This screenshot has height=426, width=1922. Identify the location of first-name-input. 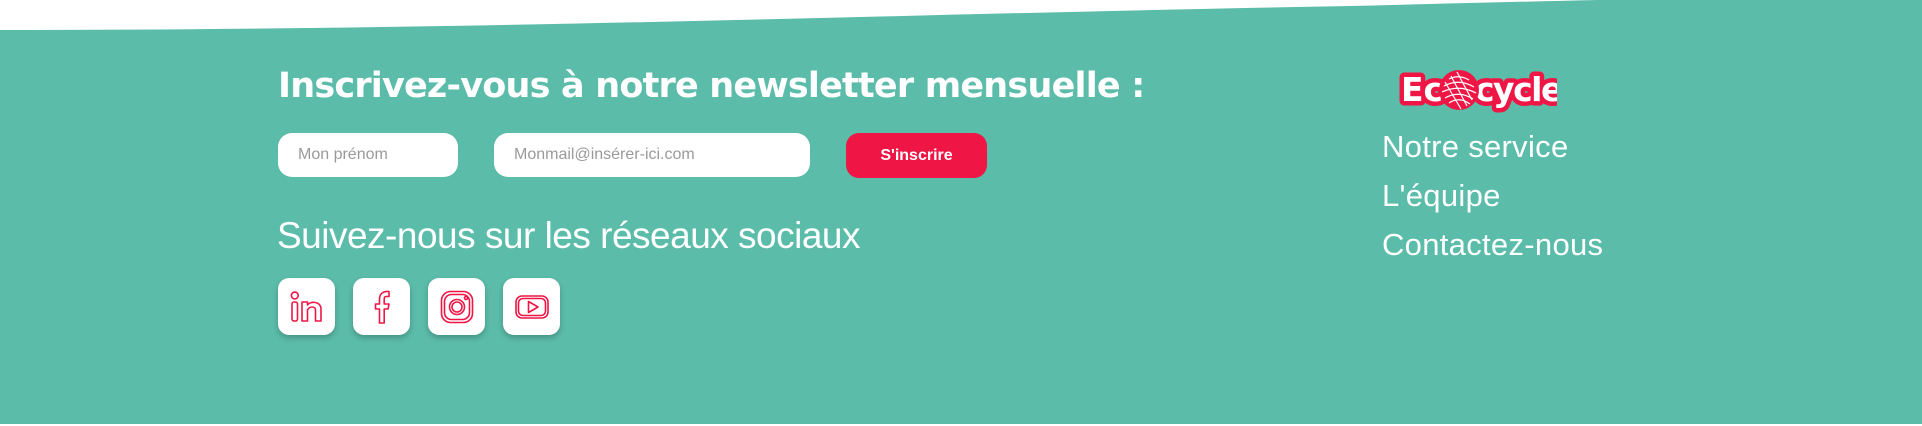
(368, 155).